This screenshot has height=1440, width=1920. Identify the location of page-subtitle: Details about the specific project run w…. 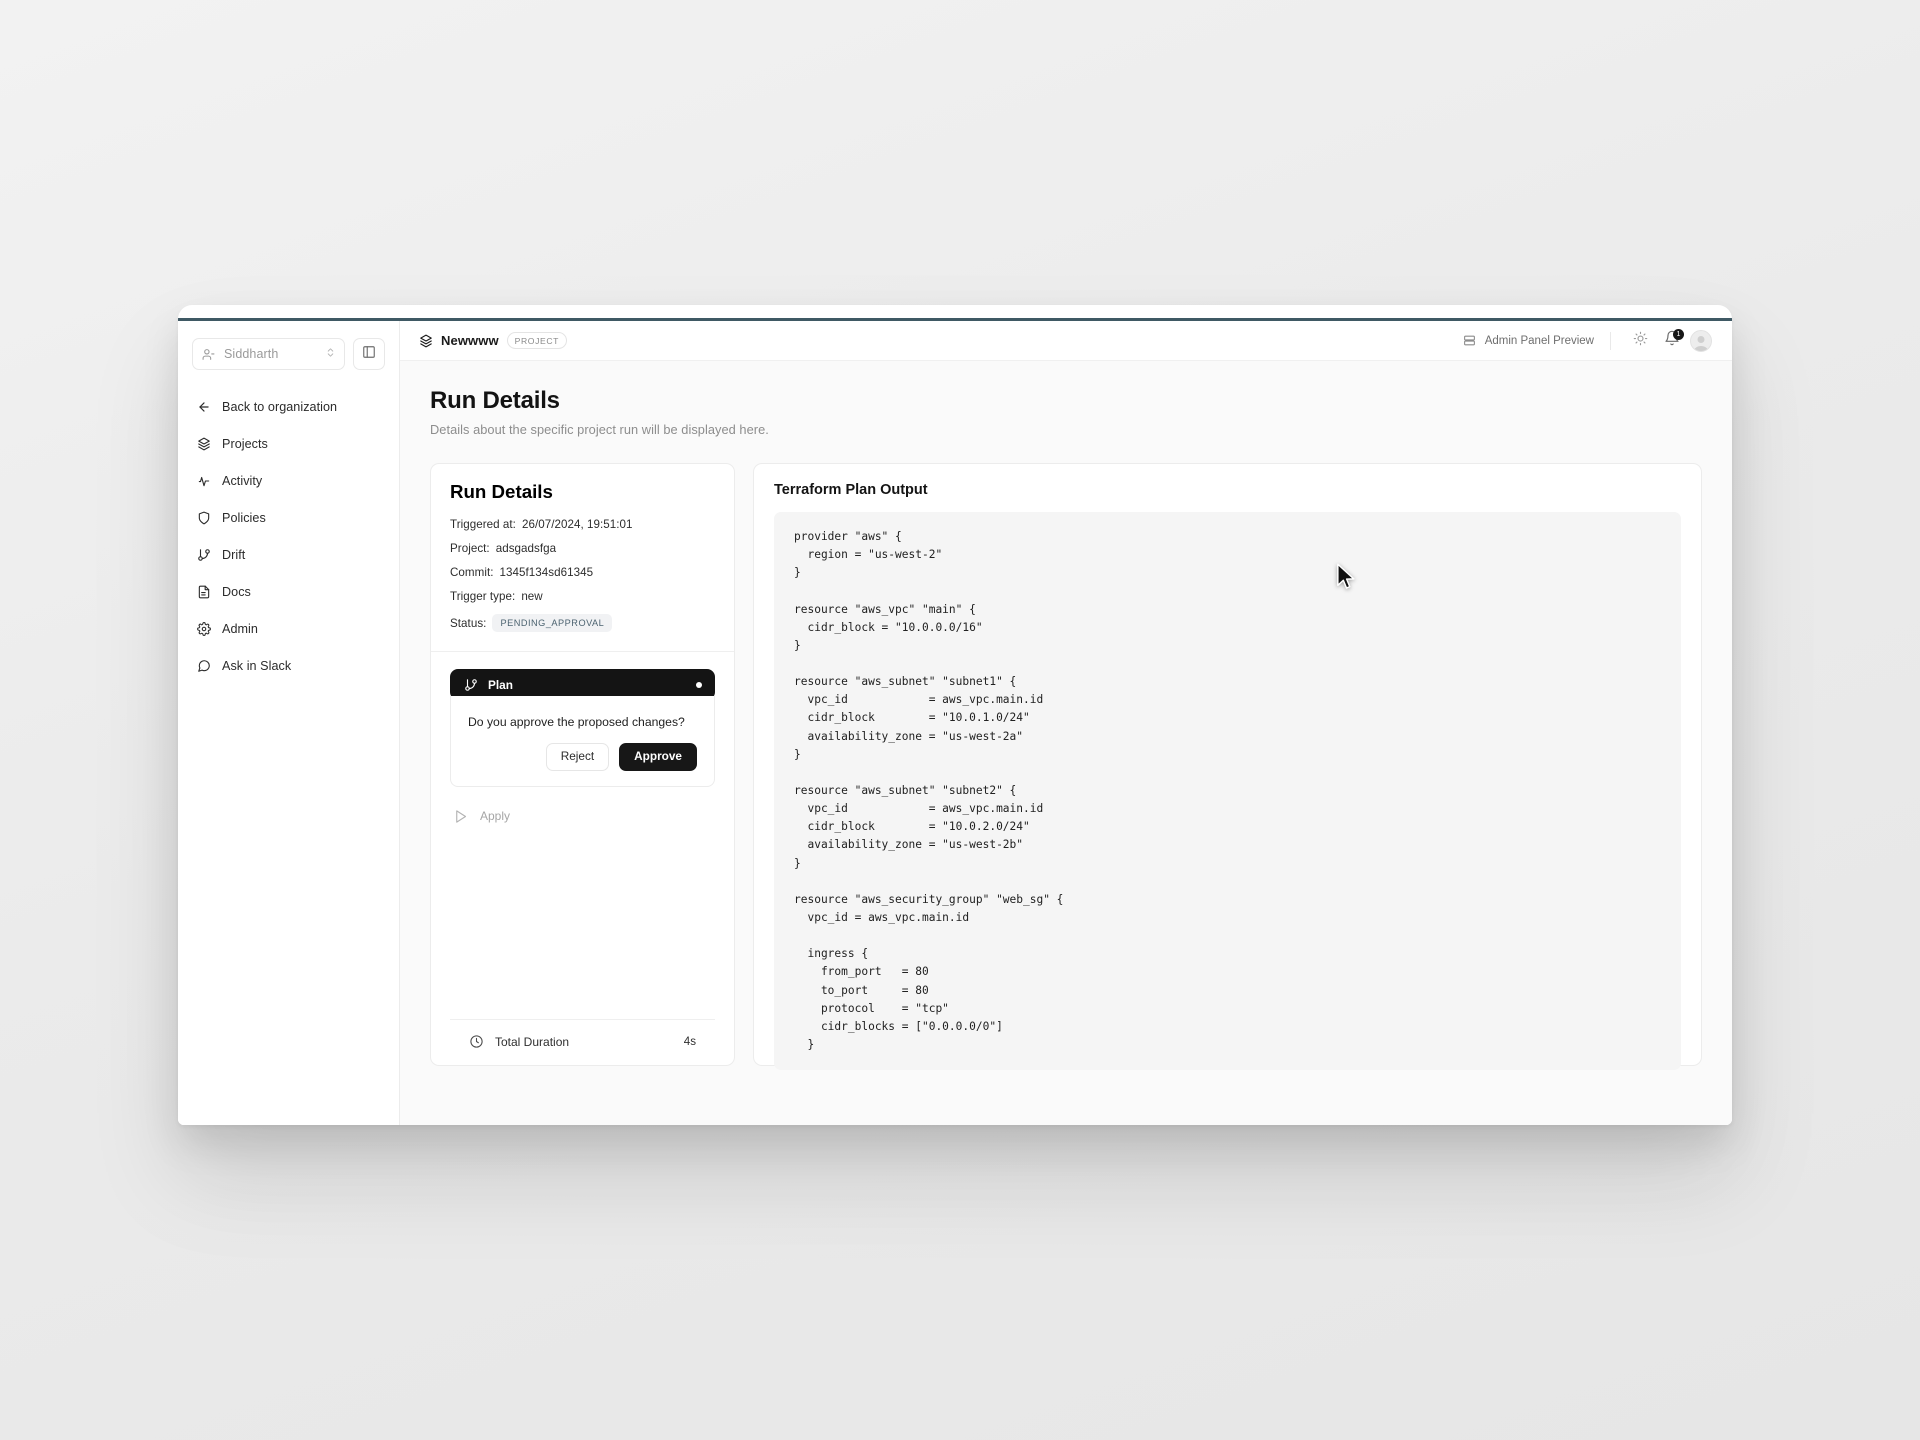
(599, 429).